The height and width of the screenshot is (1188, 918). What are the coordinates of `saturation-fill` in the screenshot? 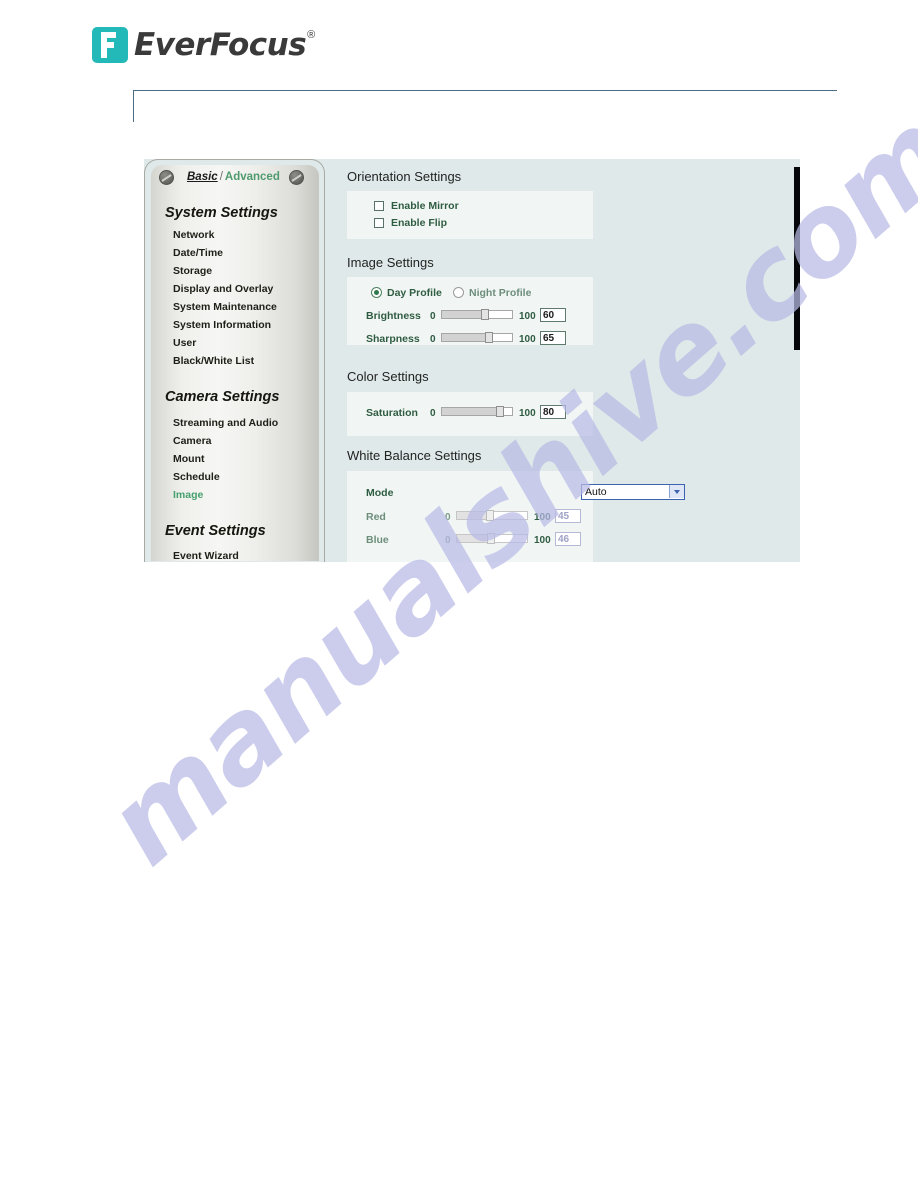 It's located at (469, 411).